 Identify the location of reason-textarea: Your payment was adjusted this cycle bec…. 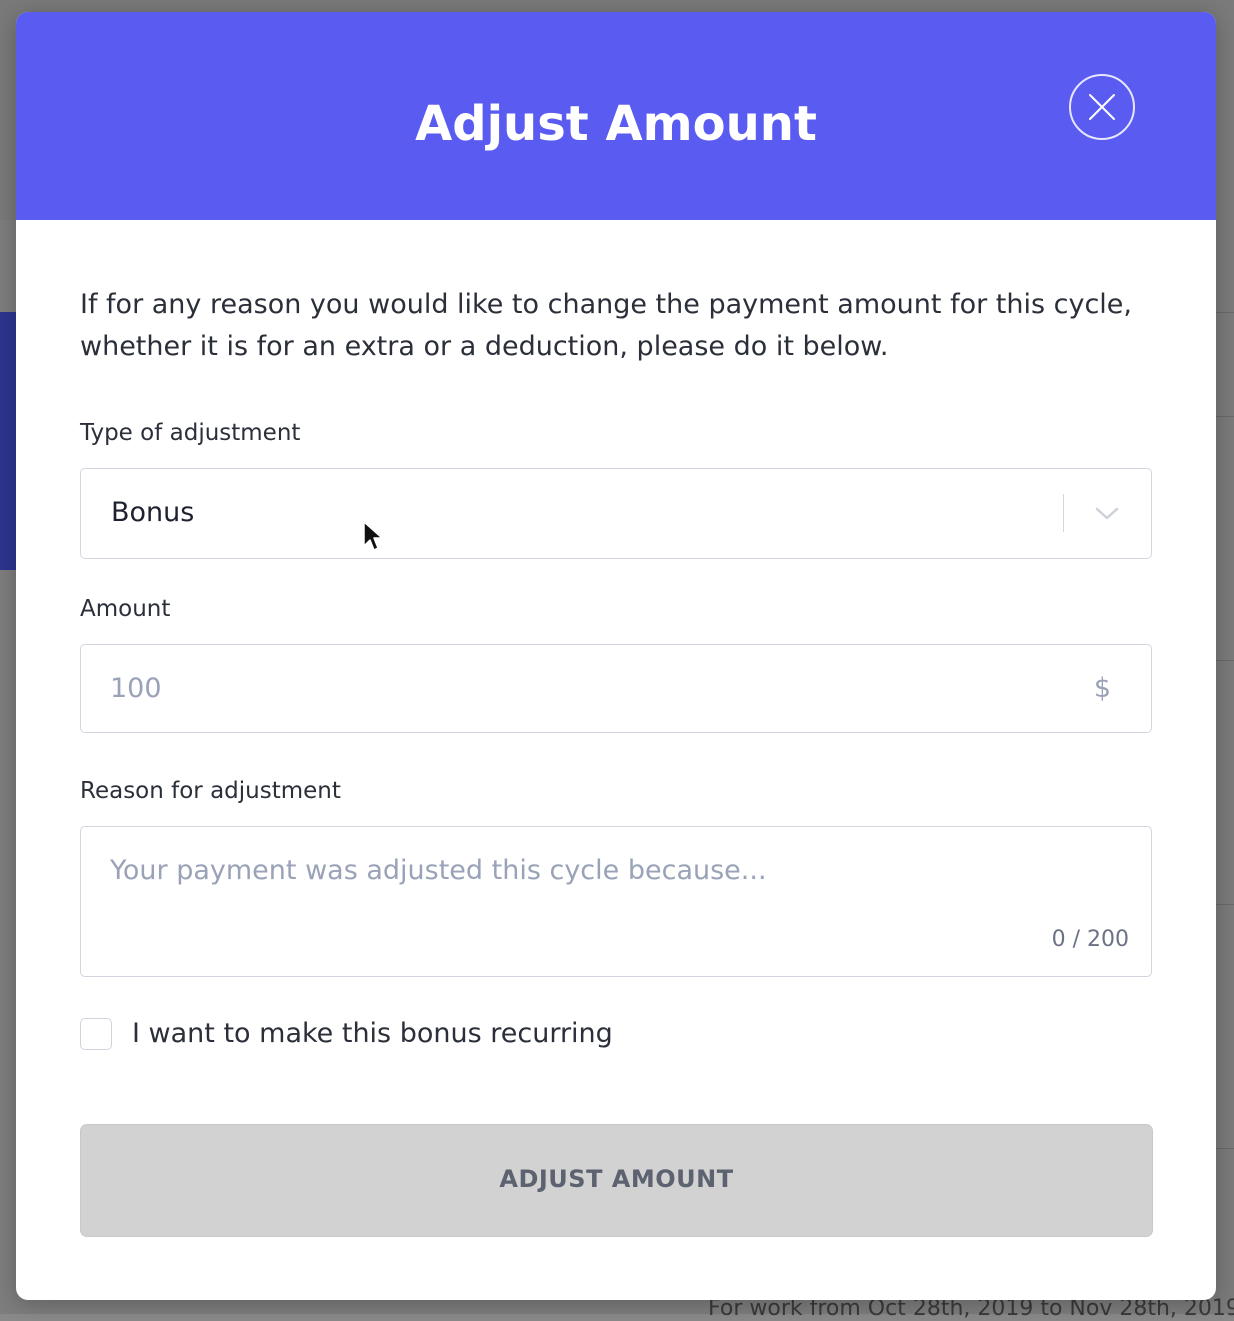
(616, 901).